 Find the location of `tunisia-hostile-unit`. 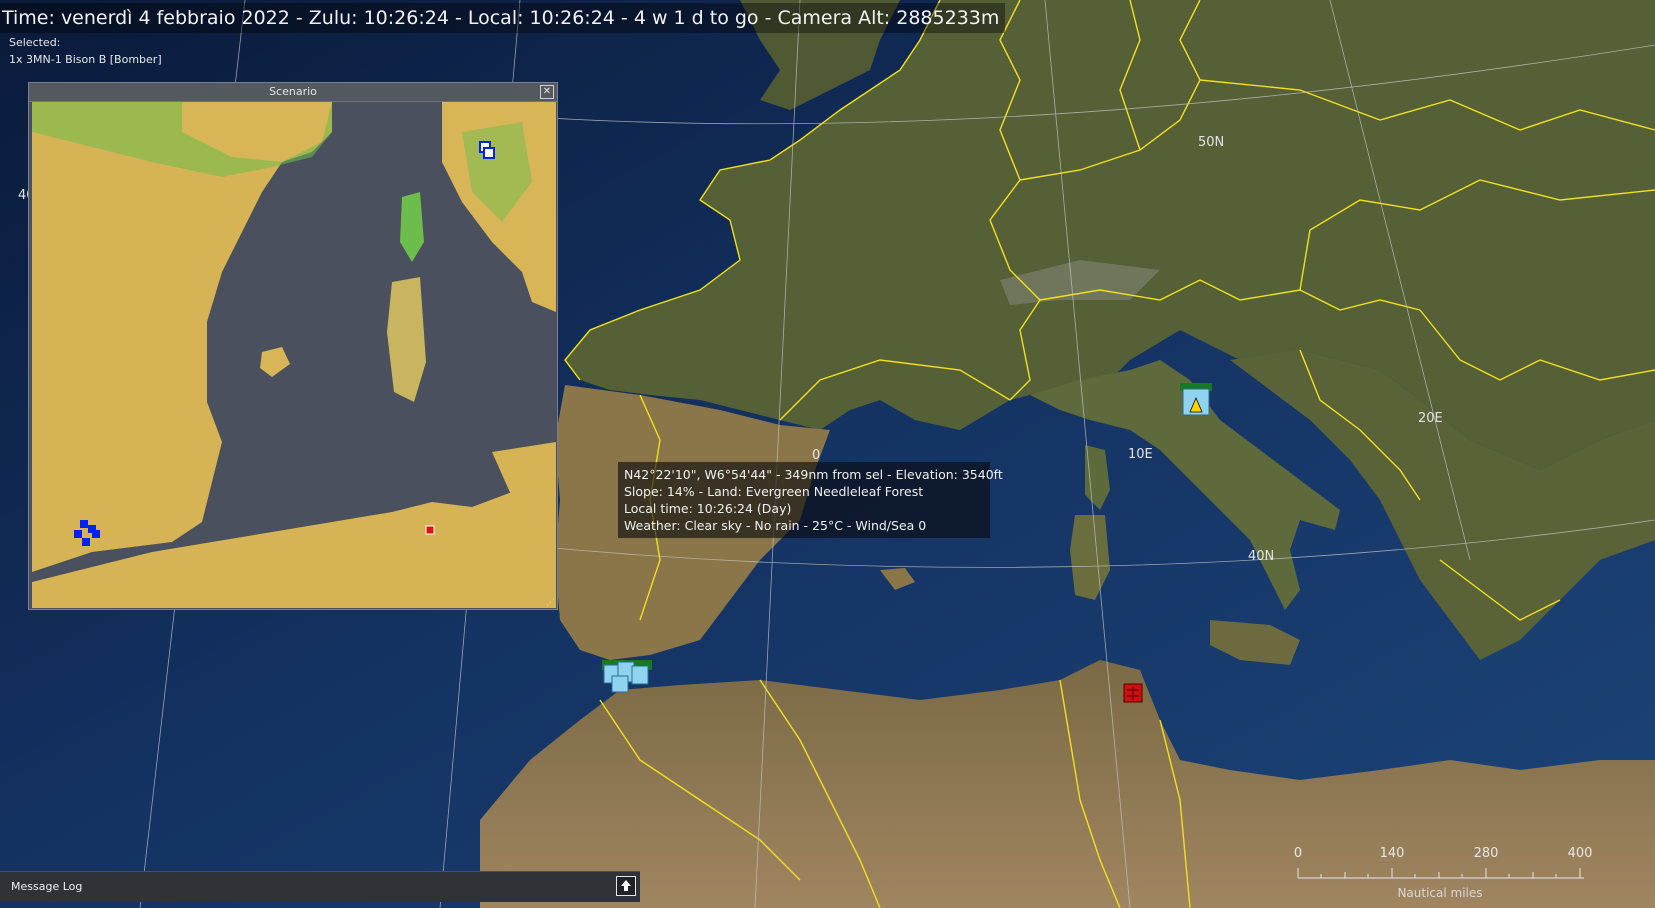

tunisia-hostile-unit is located at coordinates (1133, 693).